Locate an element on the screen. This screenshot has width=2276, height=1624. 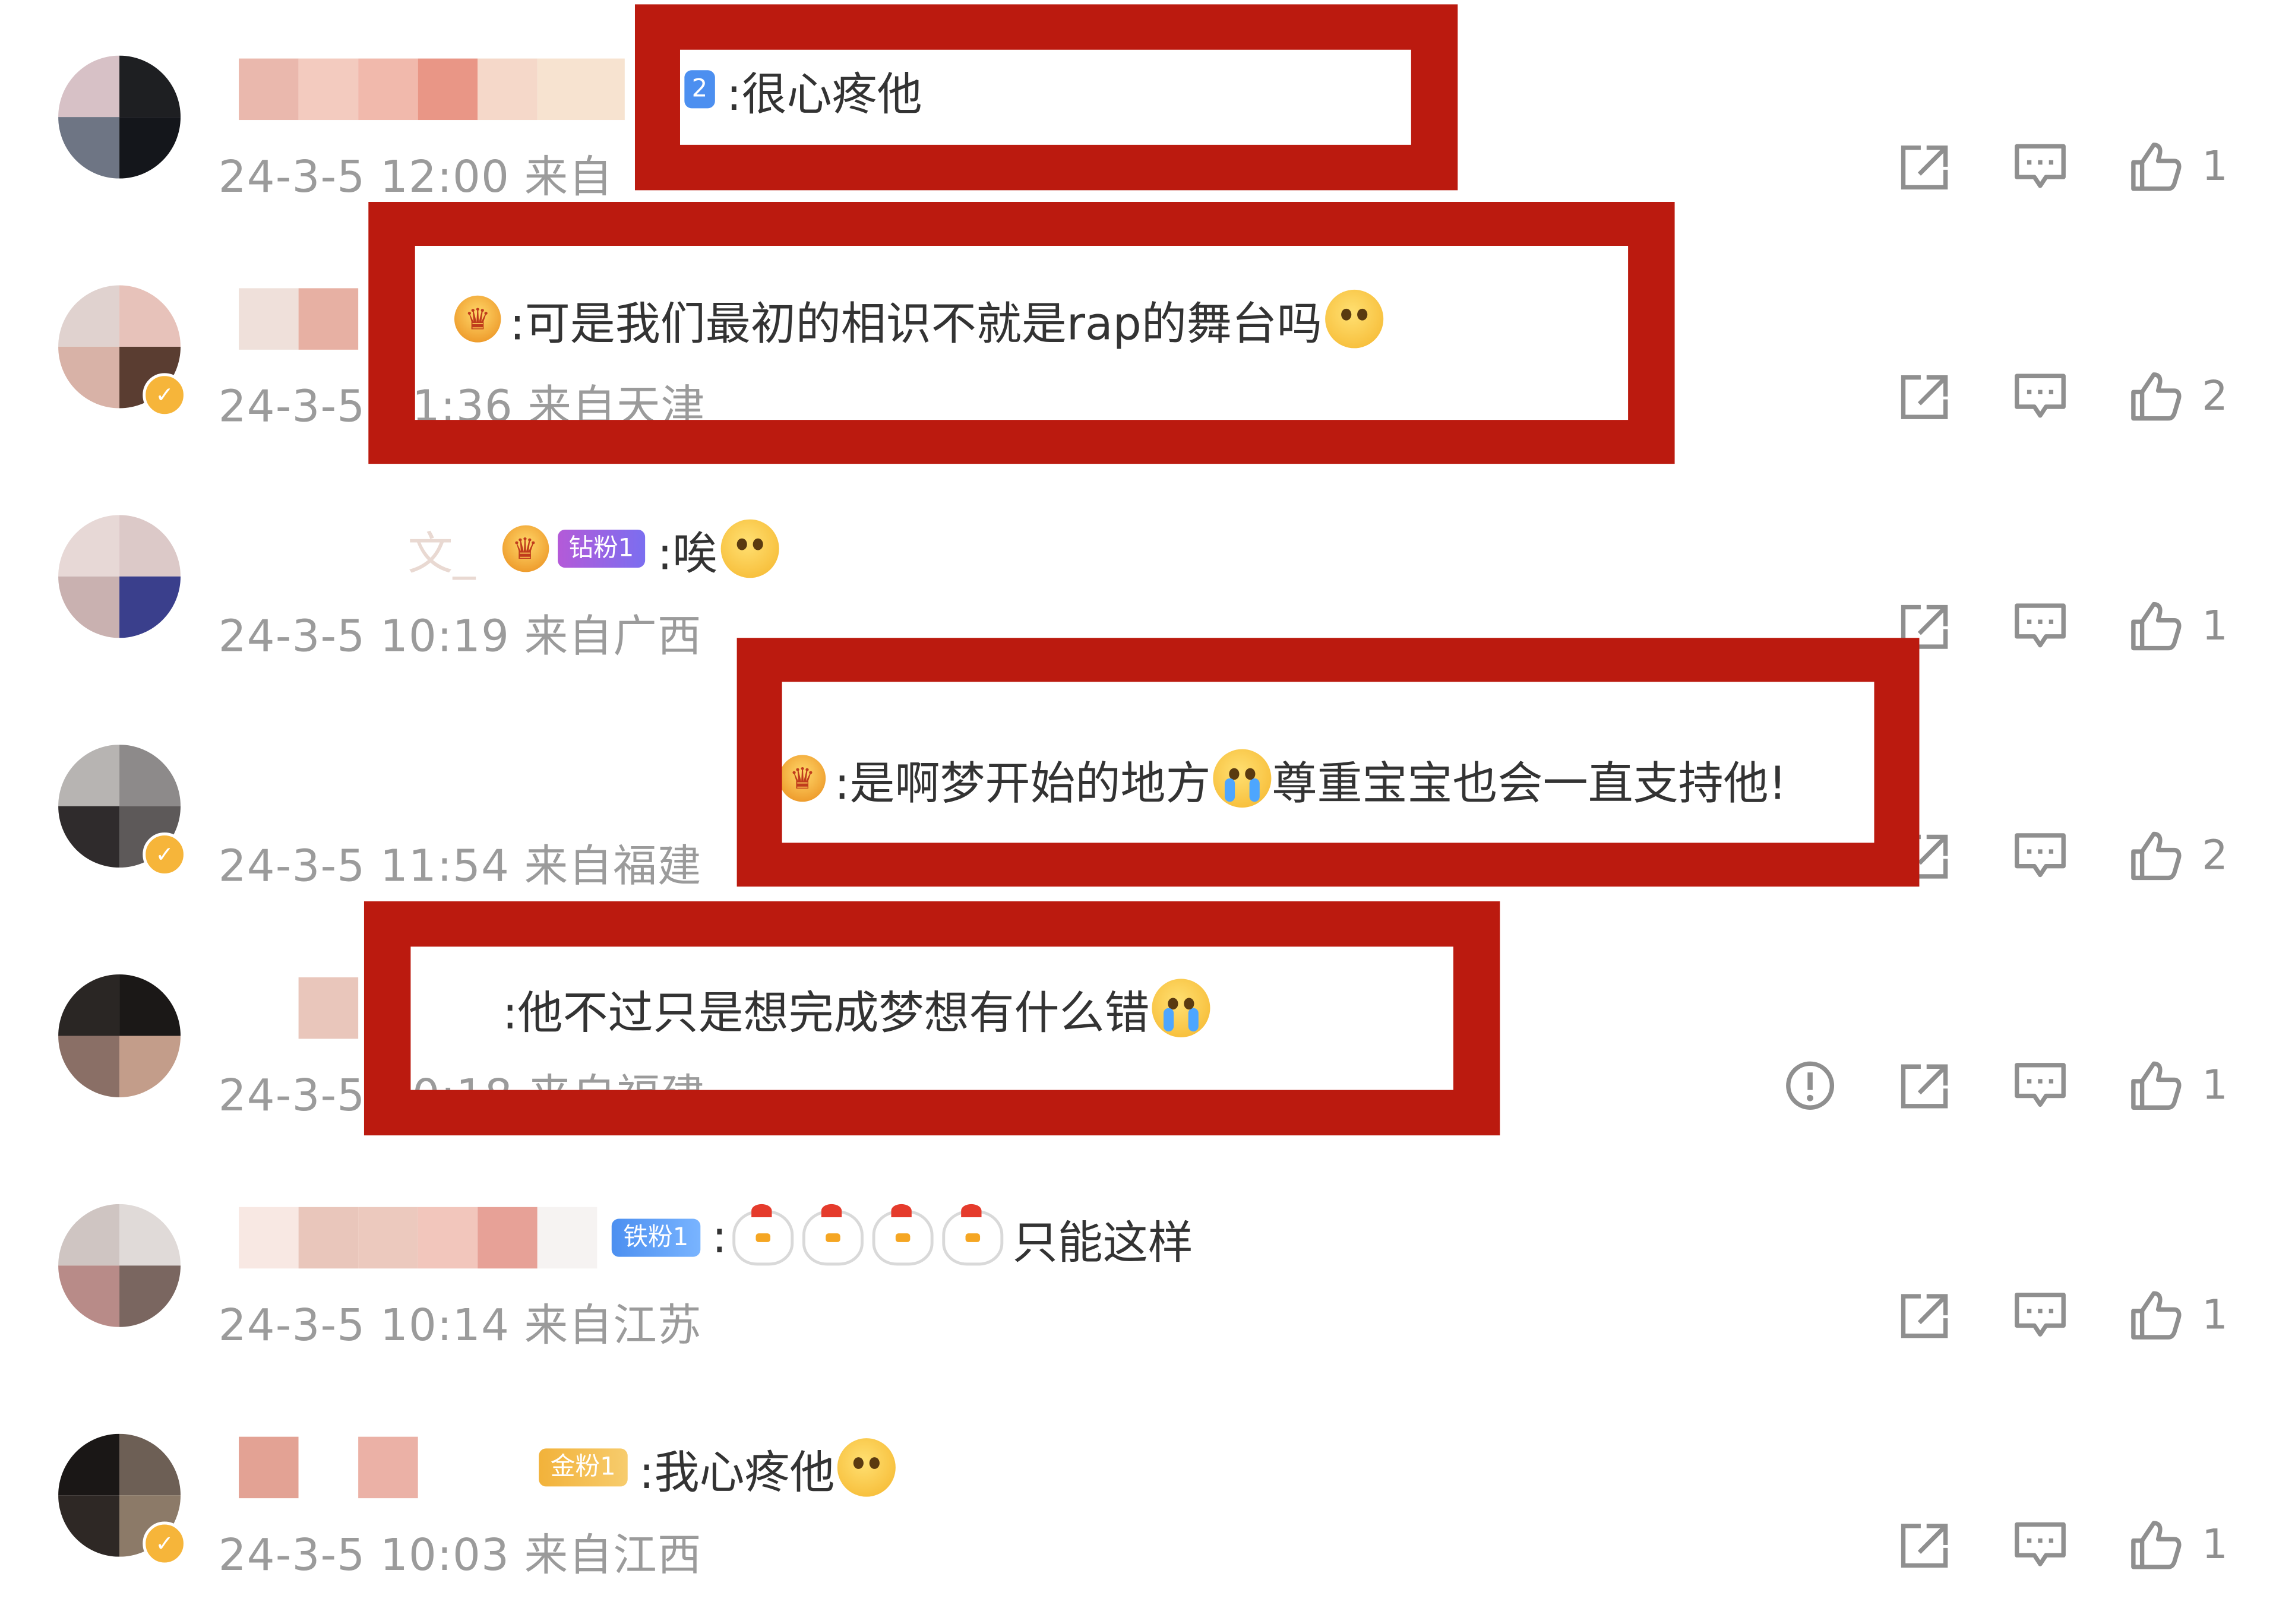
comment-meta: 24-3-5 10:19 来自广西 is located at coordinates (460, 632).